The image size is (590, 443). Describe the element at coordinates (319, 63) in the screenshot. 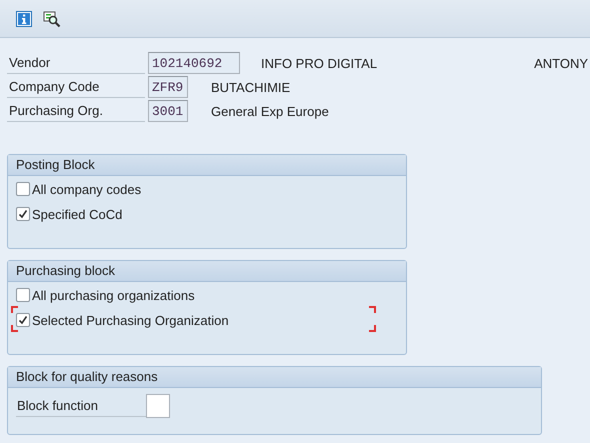

I see `field-description: INFO PRO DIGITAL` at that location.